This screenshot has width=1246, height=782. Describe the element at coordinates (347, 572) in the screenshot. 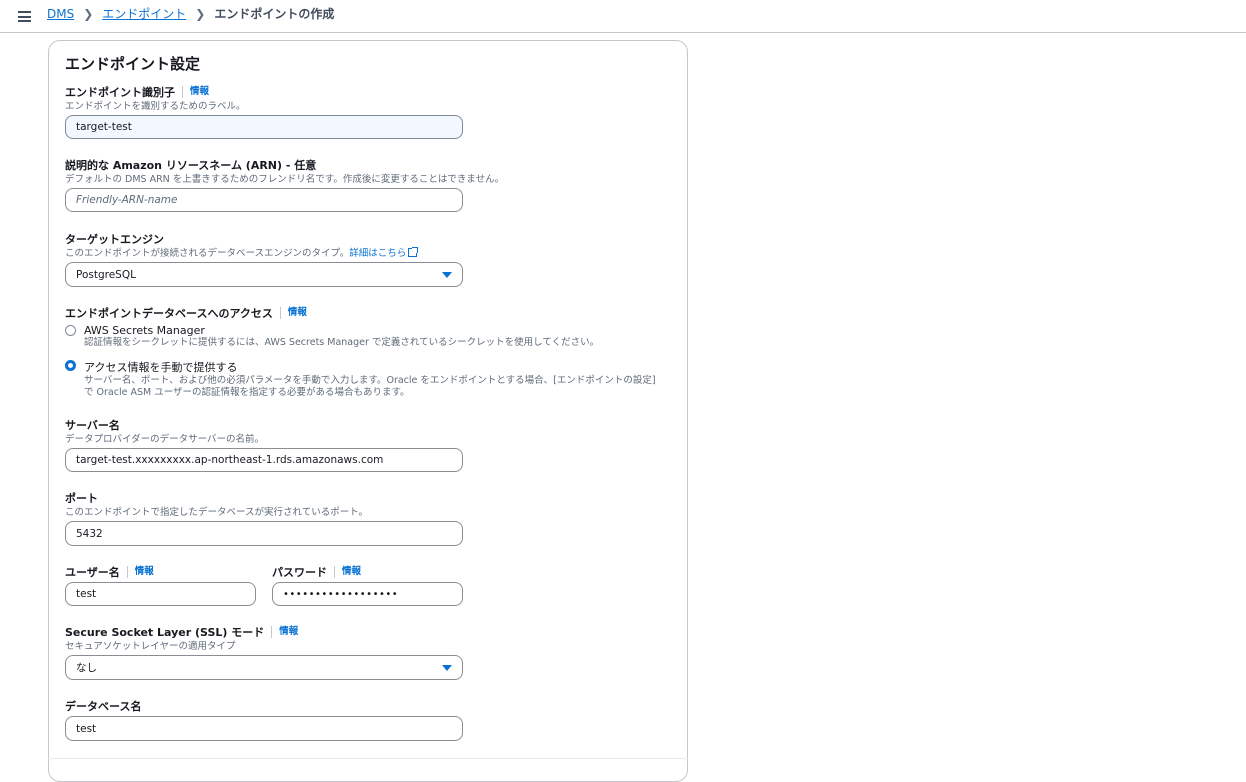

I see `password-info-link: 情報` at that location.